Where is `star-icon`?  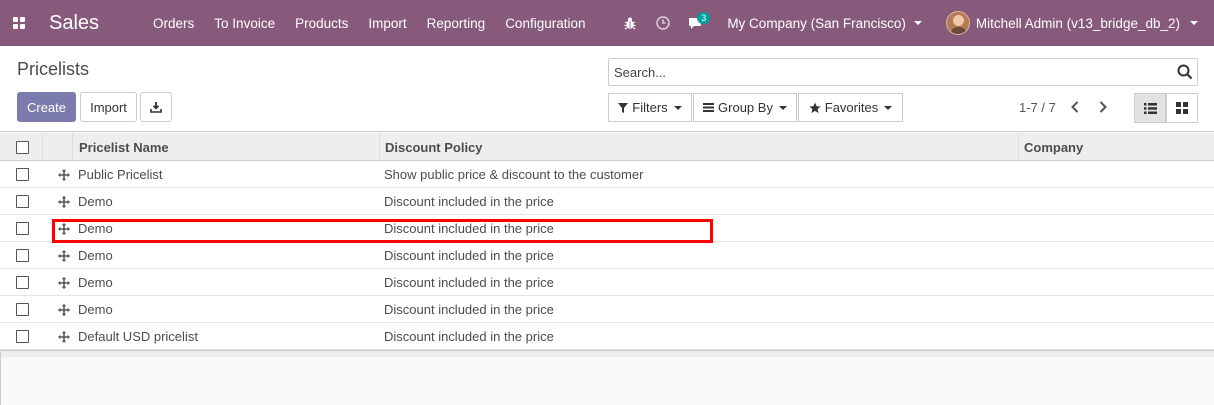
star-icon is located at coordinates (815, 107).